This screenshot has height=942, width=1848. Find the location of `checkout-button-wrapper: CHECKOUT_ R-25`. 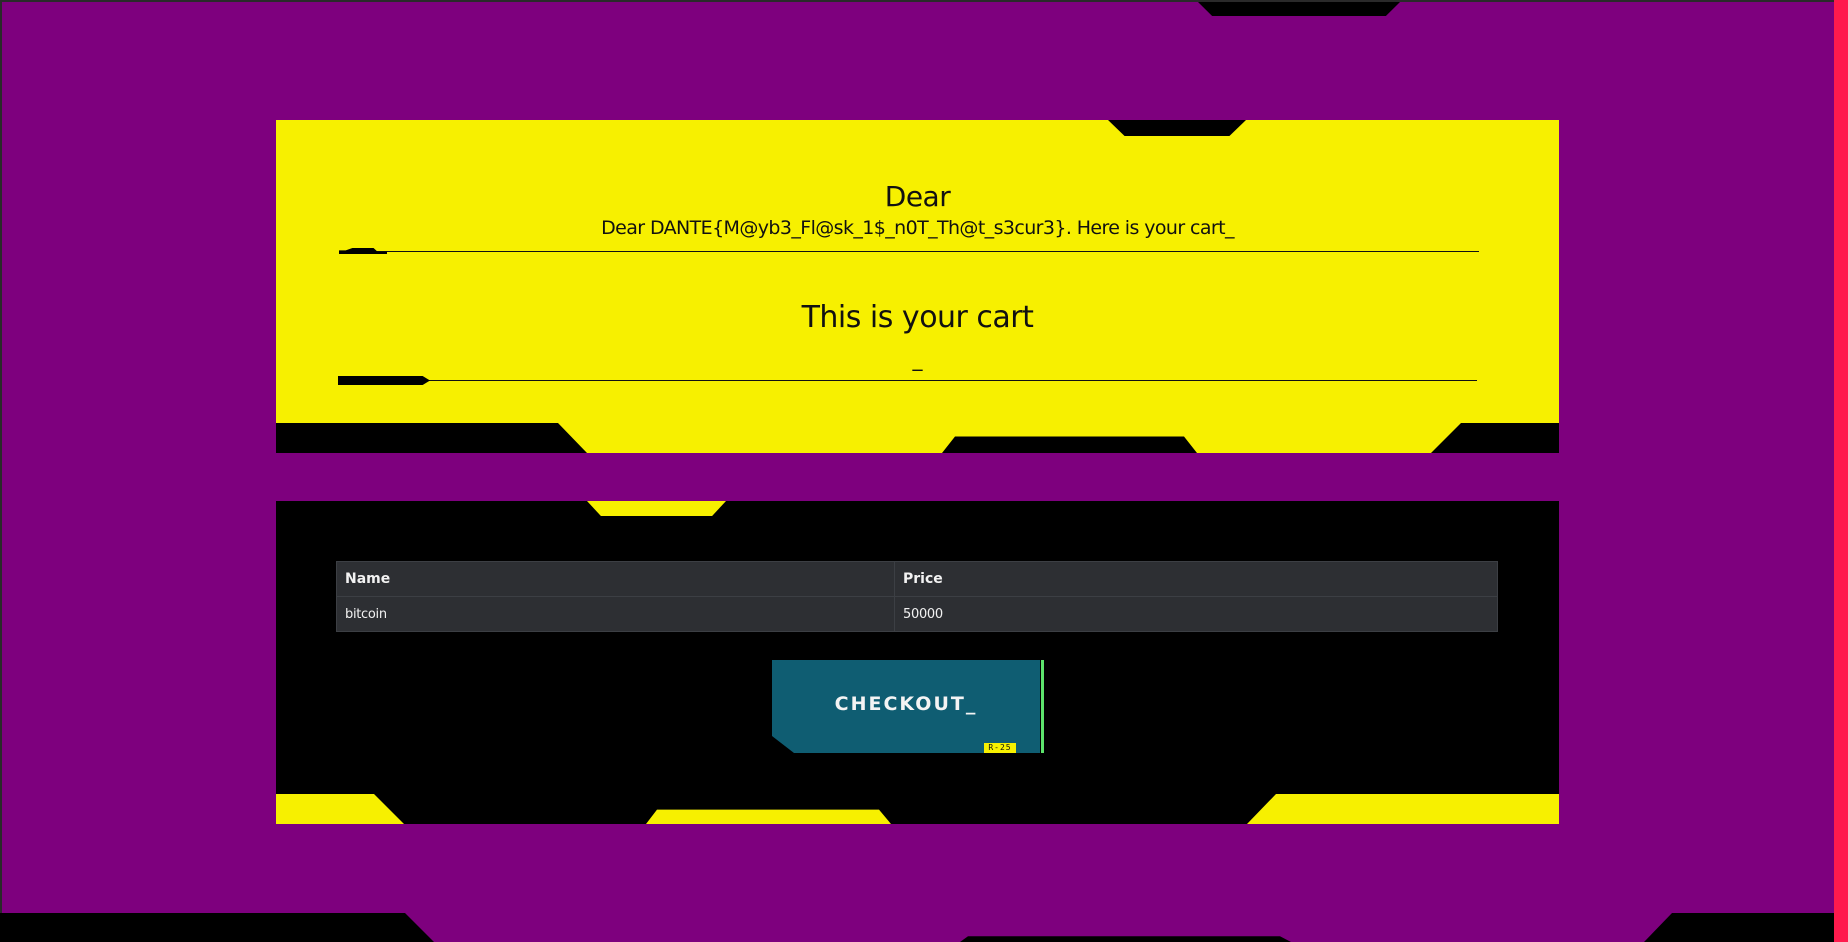

checkout-button-wrapper: CHECKOUT_ R-25 is located at coordinates (908, 706).